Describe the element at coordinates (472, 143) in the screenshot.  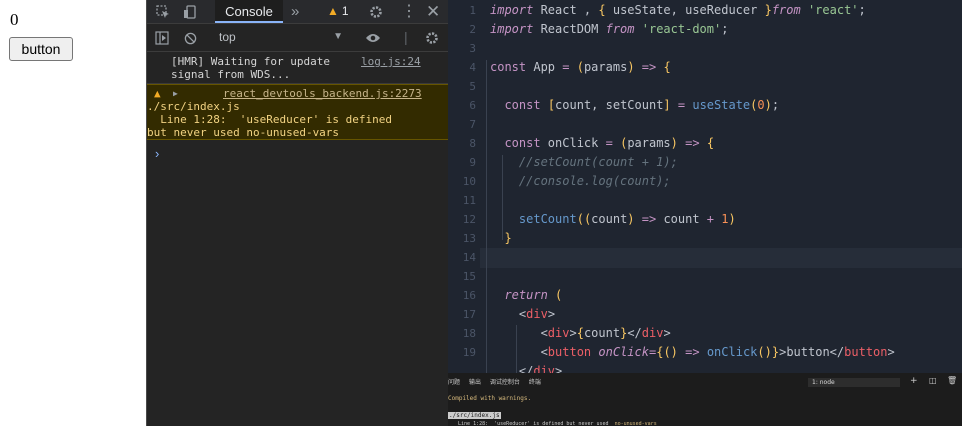
I see `line-number: 8` at that location.